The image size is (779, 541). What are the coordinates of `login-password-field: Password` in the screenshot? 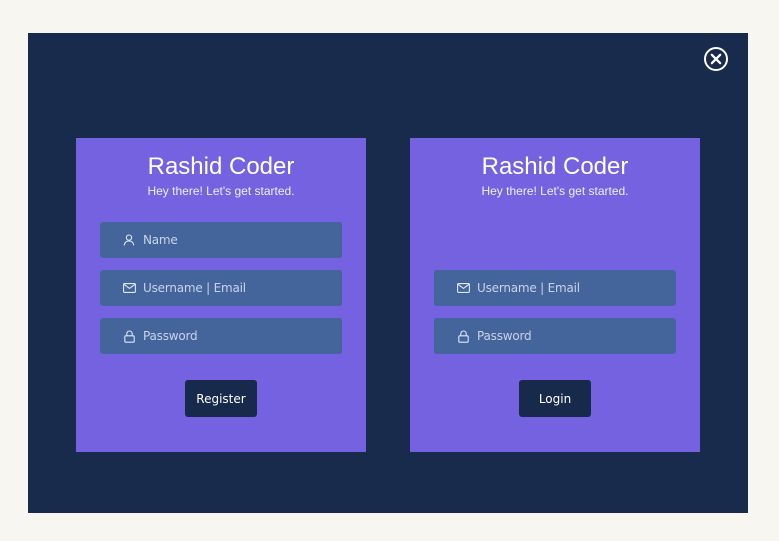 It's located at (555, 336).